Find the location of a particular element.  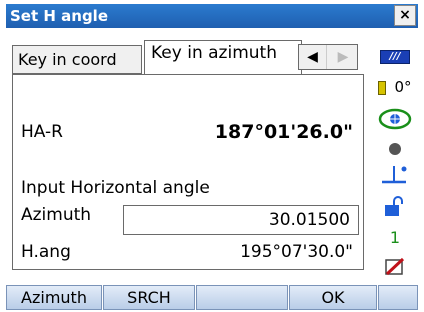

tab-key-in-coord: Key in coord is located at coordinates (77, 59).